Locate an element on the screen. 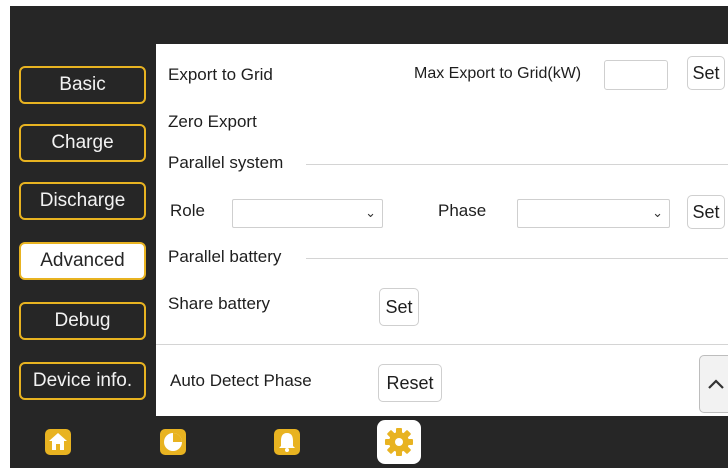  phase-select: ⌄ is located at coordinates (593, 213).